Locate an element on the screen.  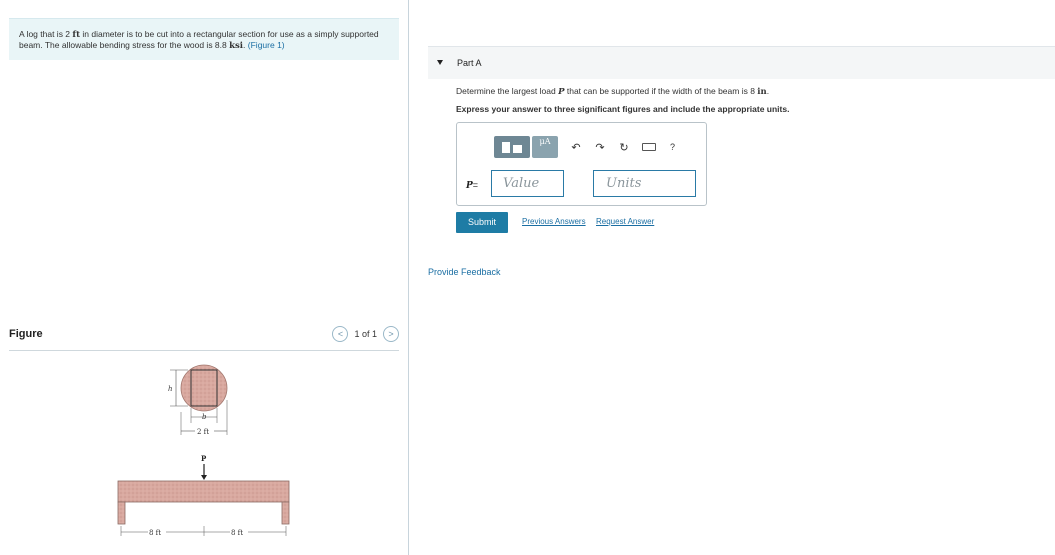
right-support is located at coordinates (285, 513).